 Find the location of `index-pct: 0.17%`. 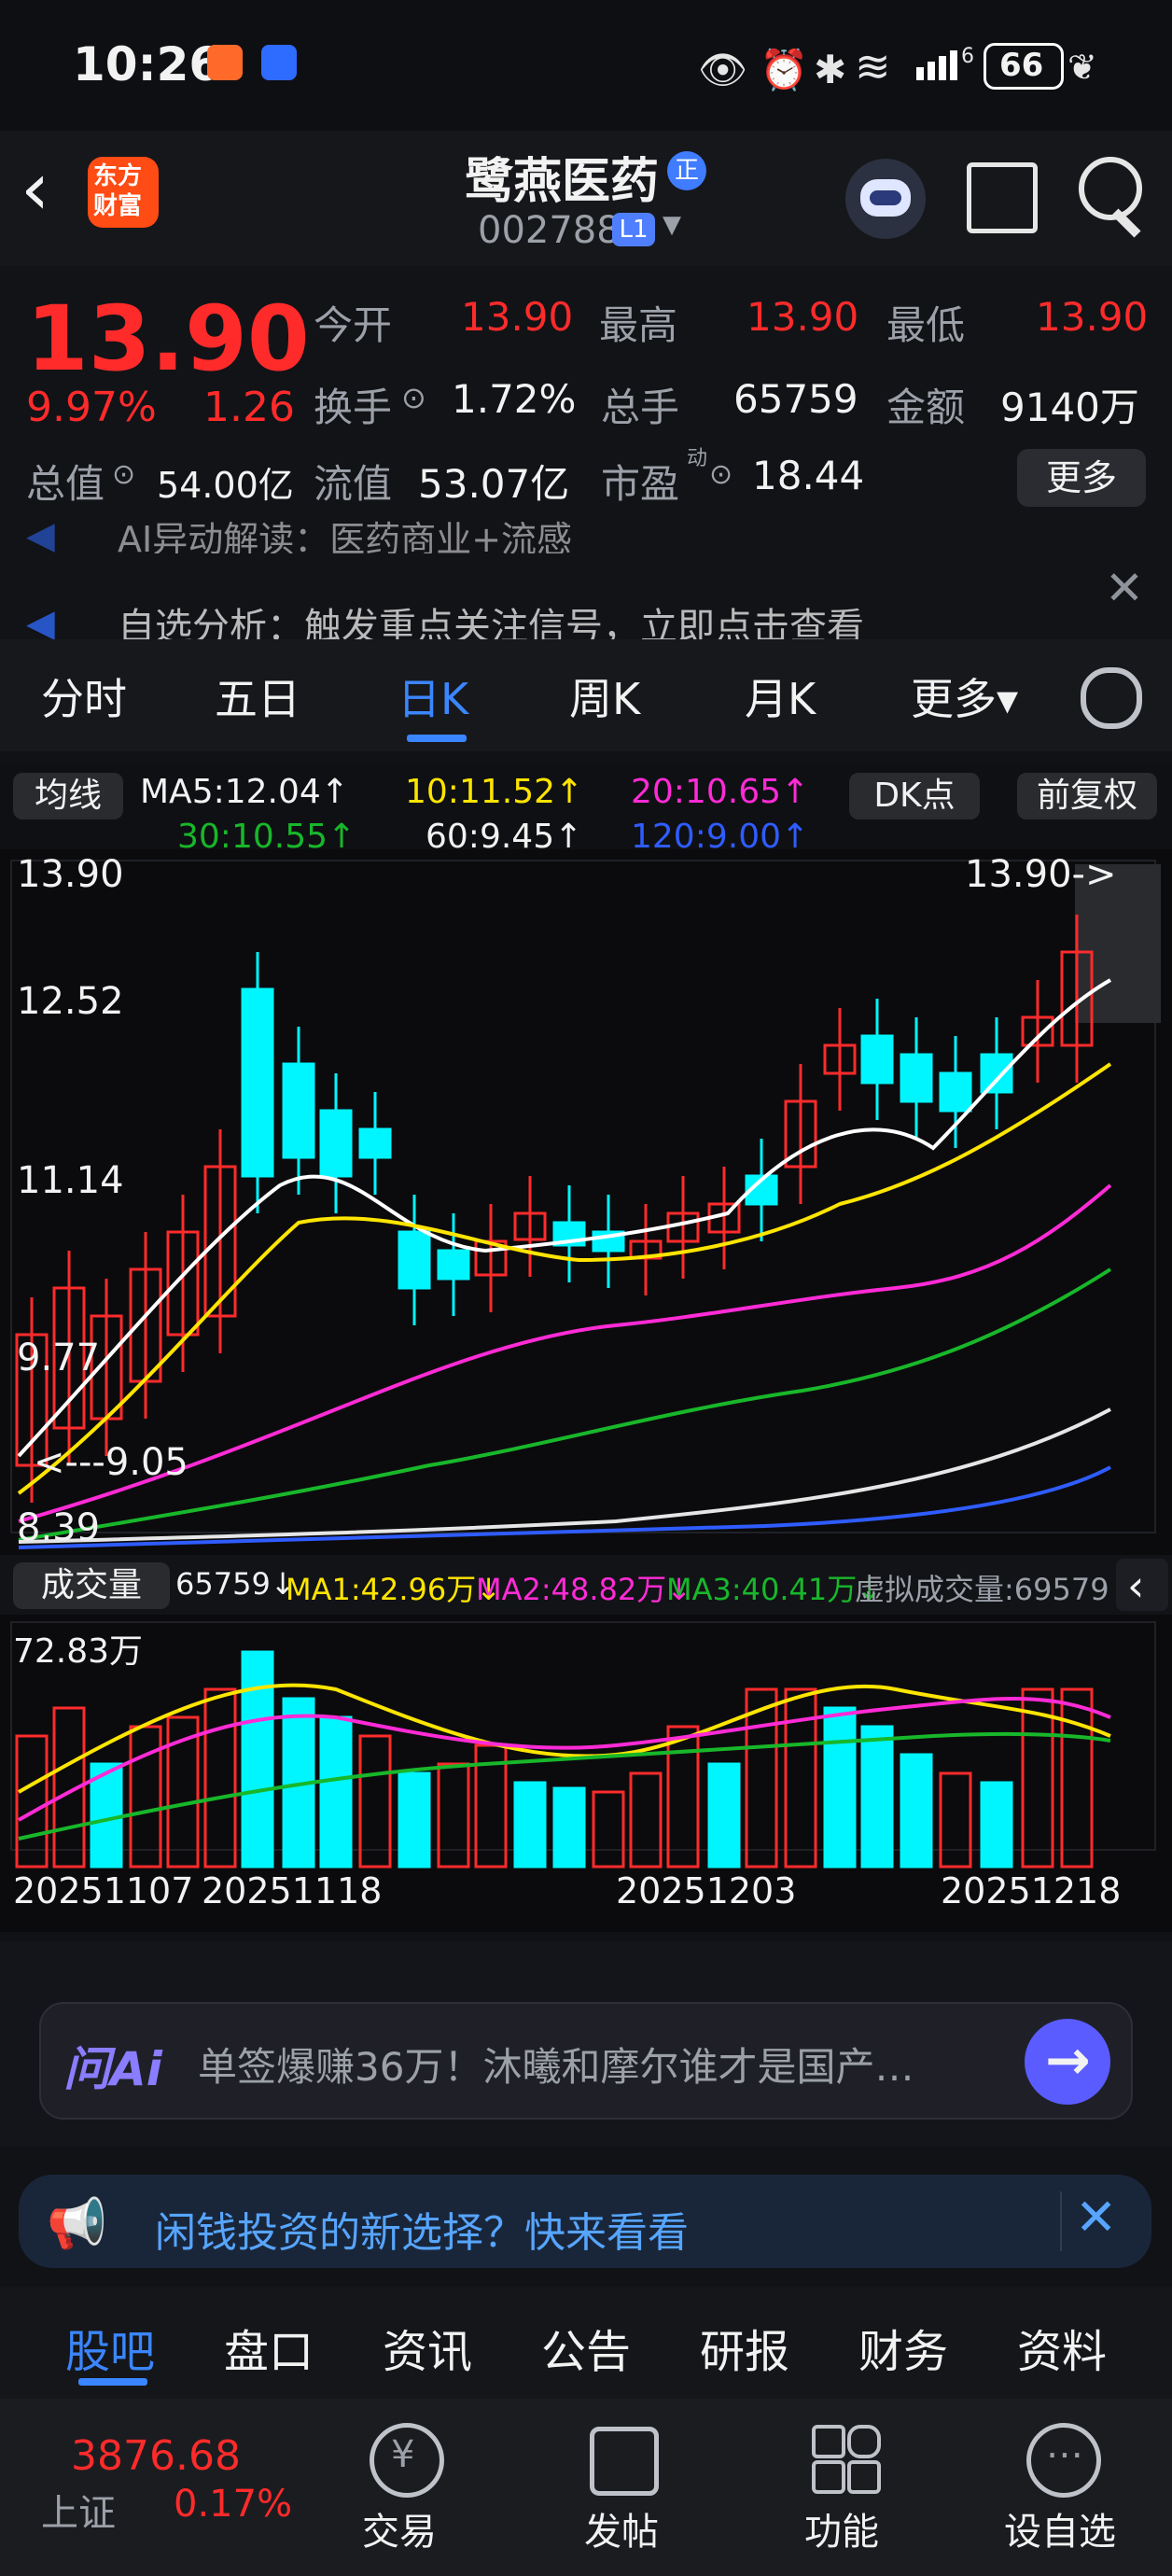

index-pct: 0.17% is located at coordinates (233, 2504).